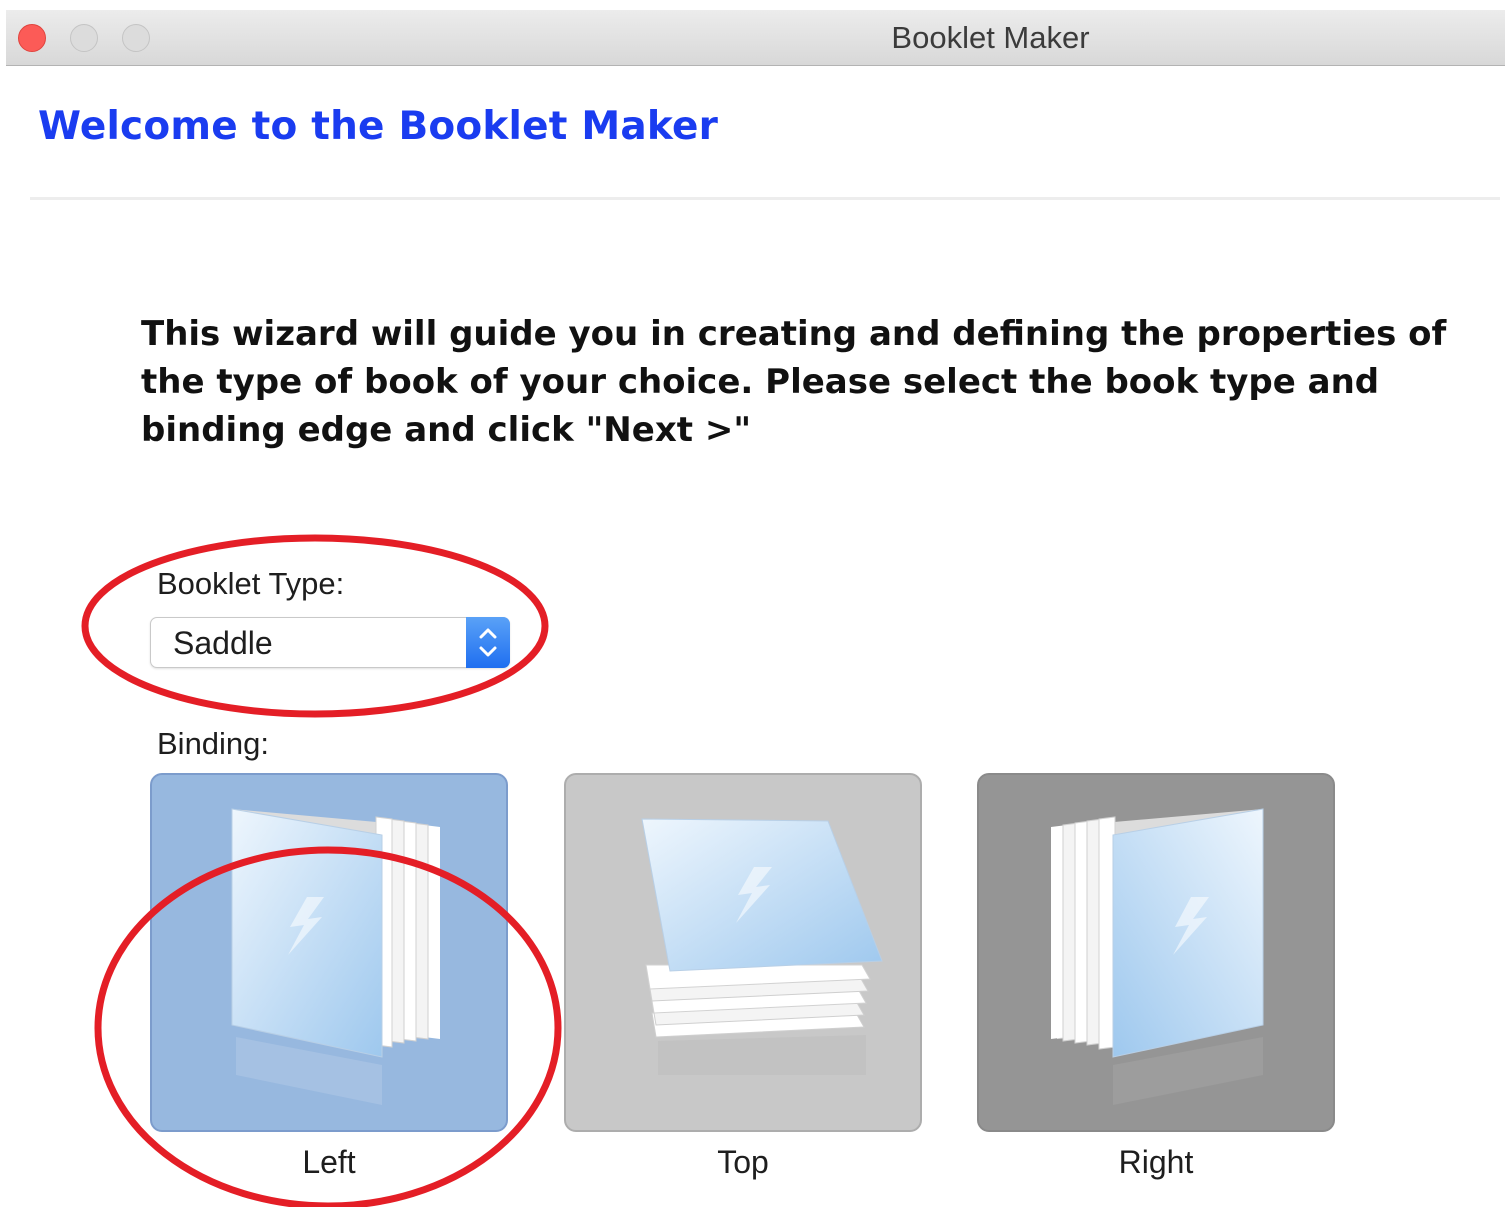  What do you see at coordinates (1157, 956) in the screenshot?
I see `book-right-binding-icon` at bounding box center [1157, 956].